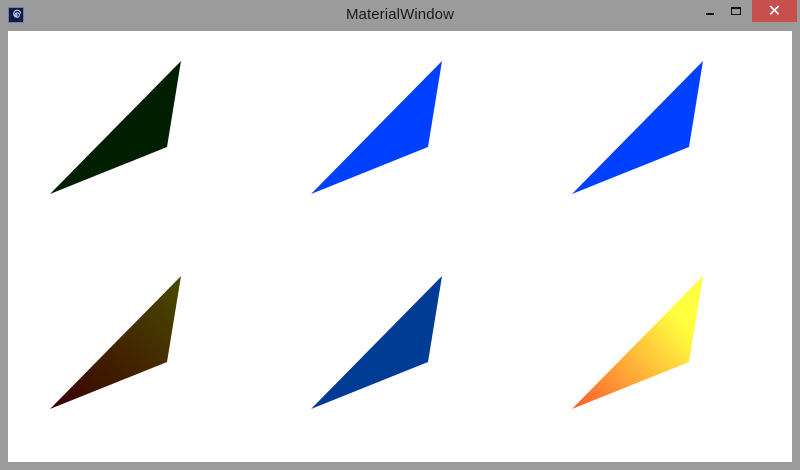 Image resolution: width=800 pixels, height=470 pixels. What do you see at coordinates (710, 14) in the screenshot?
I see `minimize-icon` at bounding box center [710, 14].